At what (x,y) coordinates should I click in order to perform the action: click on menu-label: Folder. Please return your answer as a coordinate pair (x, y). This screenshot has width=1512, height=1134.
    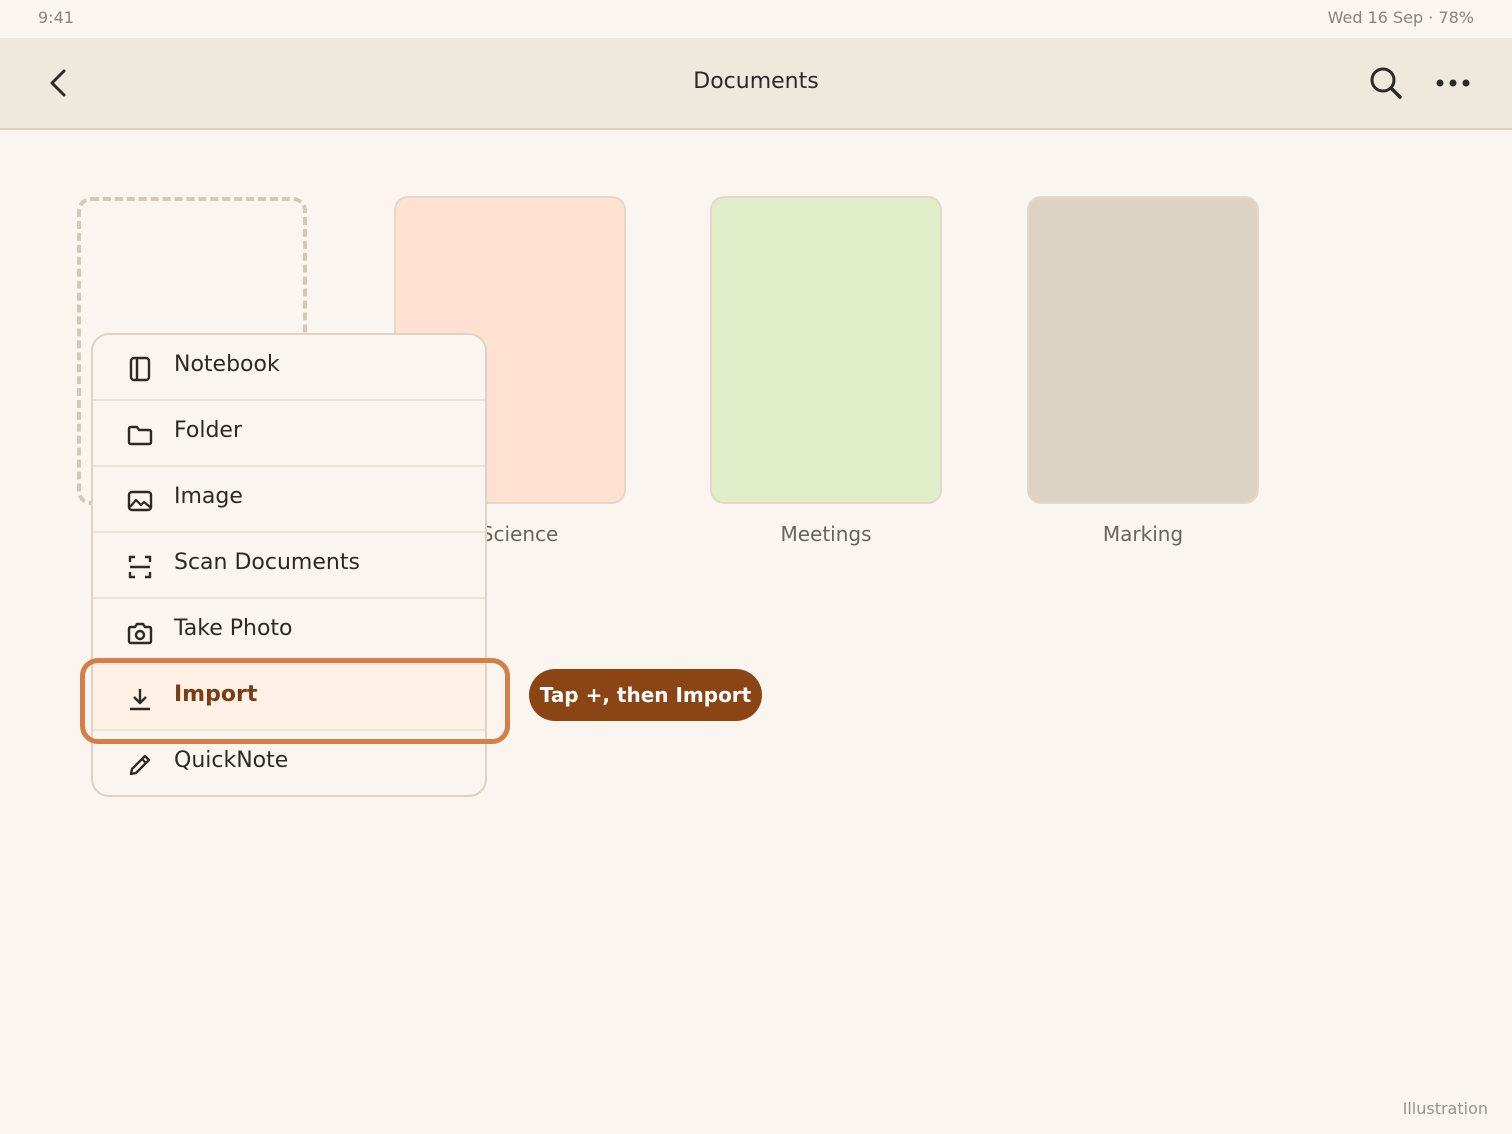
    Looking at the image, I should click on (208, 430).